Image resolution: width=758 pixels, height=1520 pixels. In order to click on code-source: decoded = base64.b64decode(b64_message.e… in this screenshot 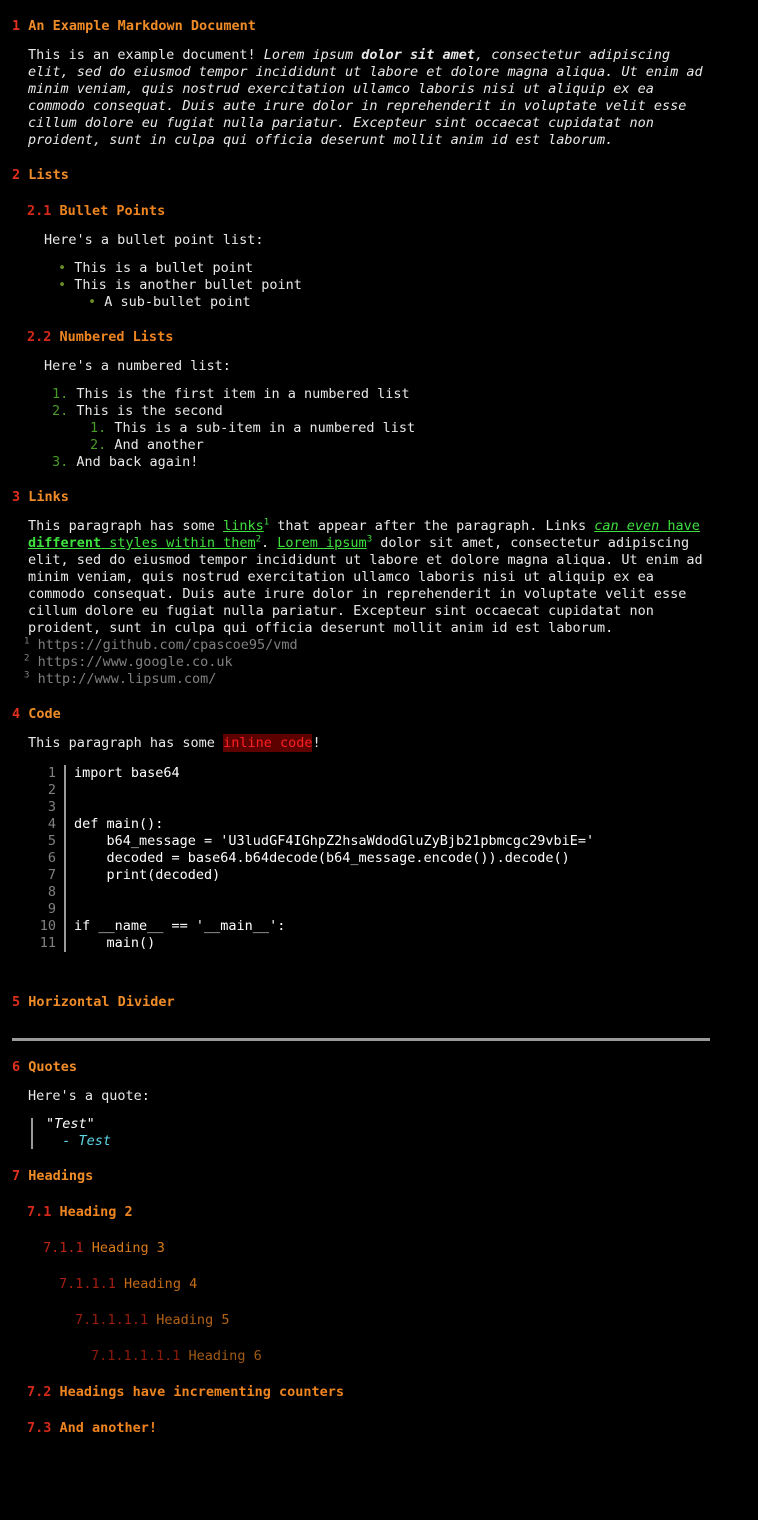, I will do `click(322, 858)`.